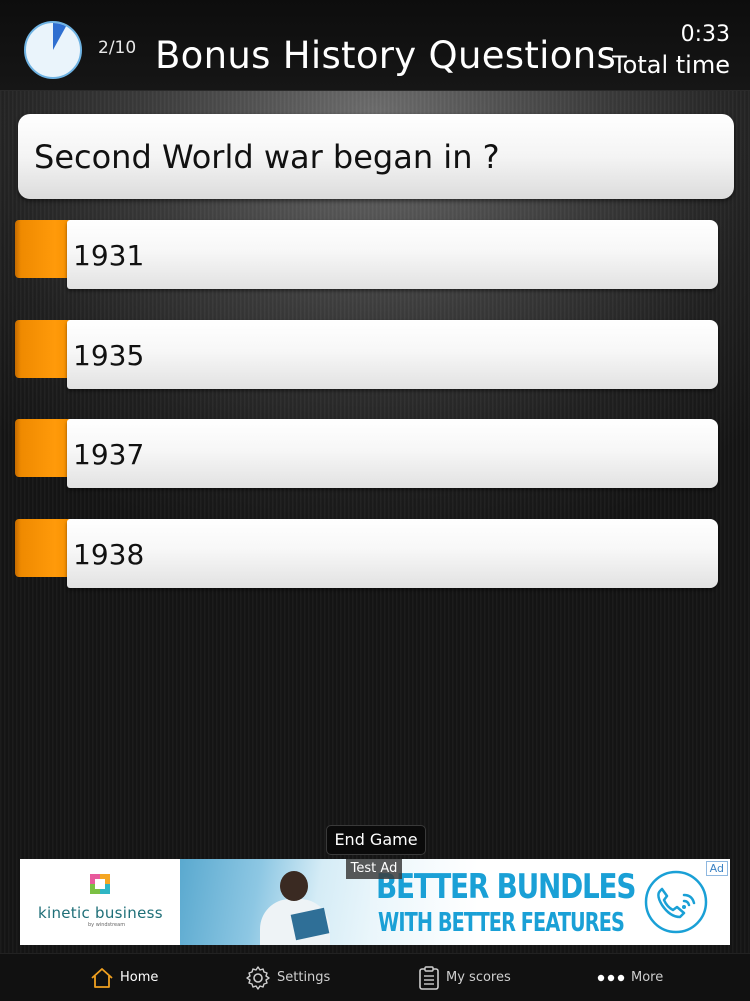 The image size is (750, 1001). Describe the element at coordinates (100, 902) in the screenshot. I see `ad-brand-panel: kinetic business by windstream` at that location.